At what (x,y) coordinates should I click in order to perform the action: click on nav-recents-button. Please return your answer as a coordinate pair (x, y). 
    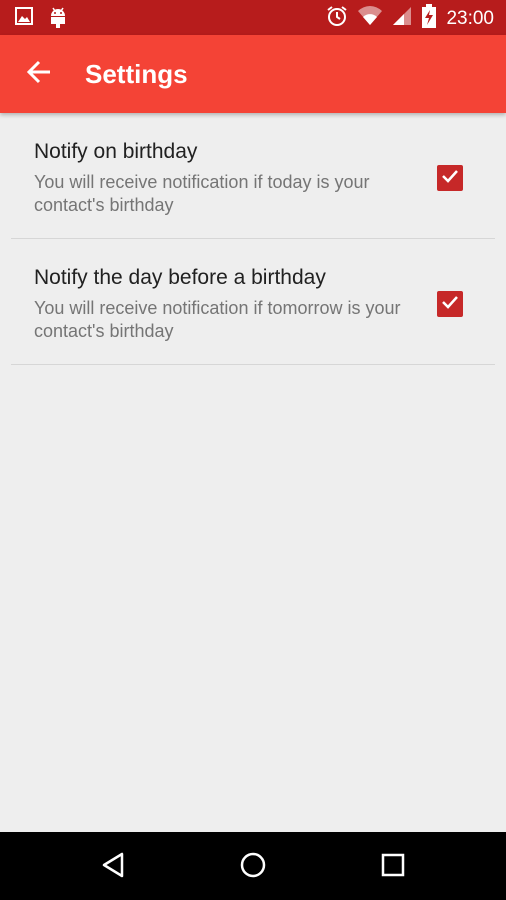
    Looking at the image, I should click on (393, 867).